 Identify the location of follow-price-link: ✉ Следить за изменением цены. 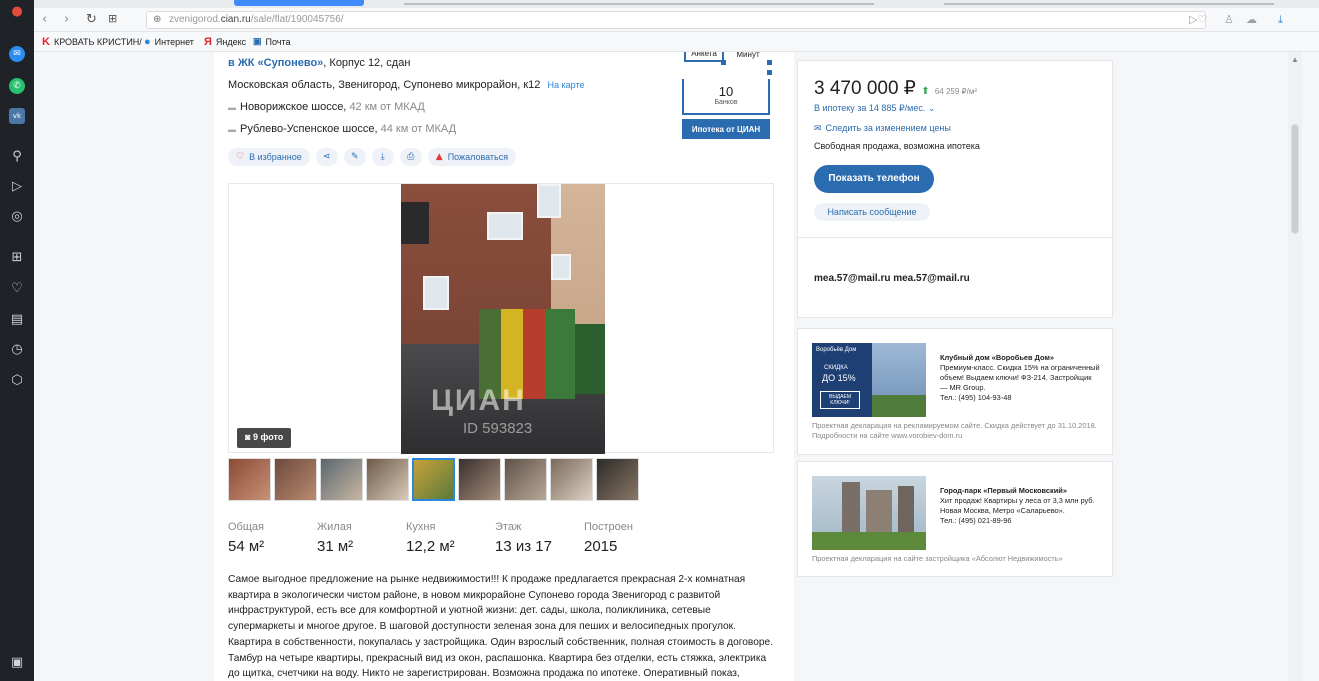
(882, 128).